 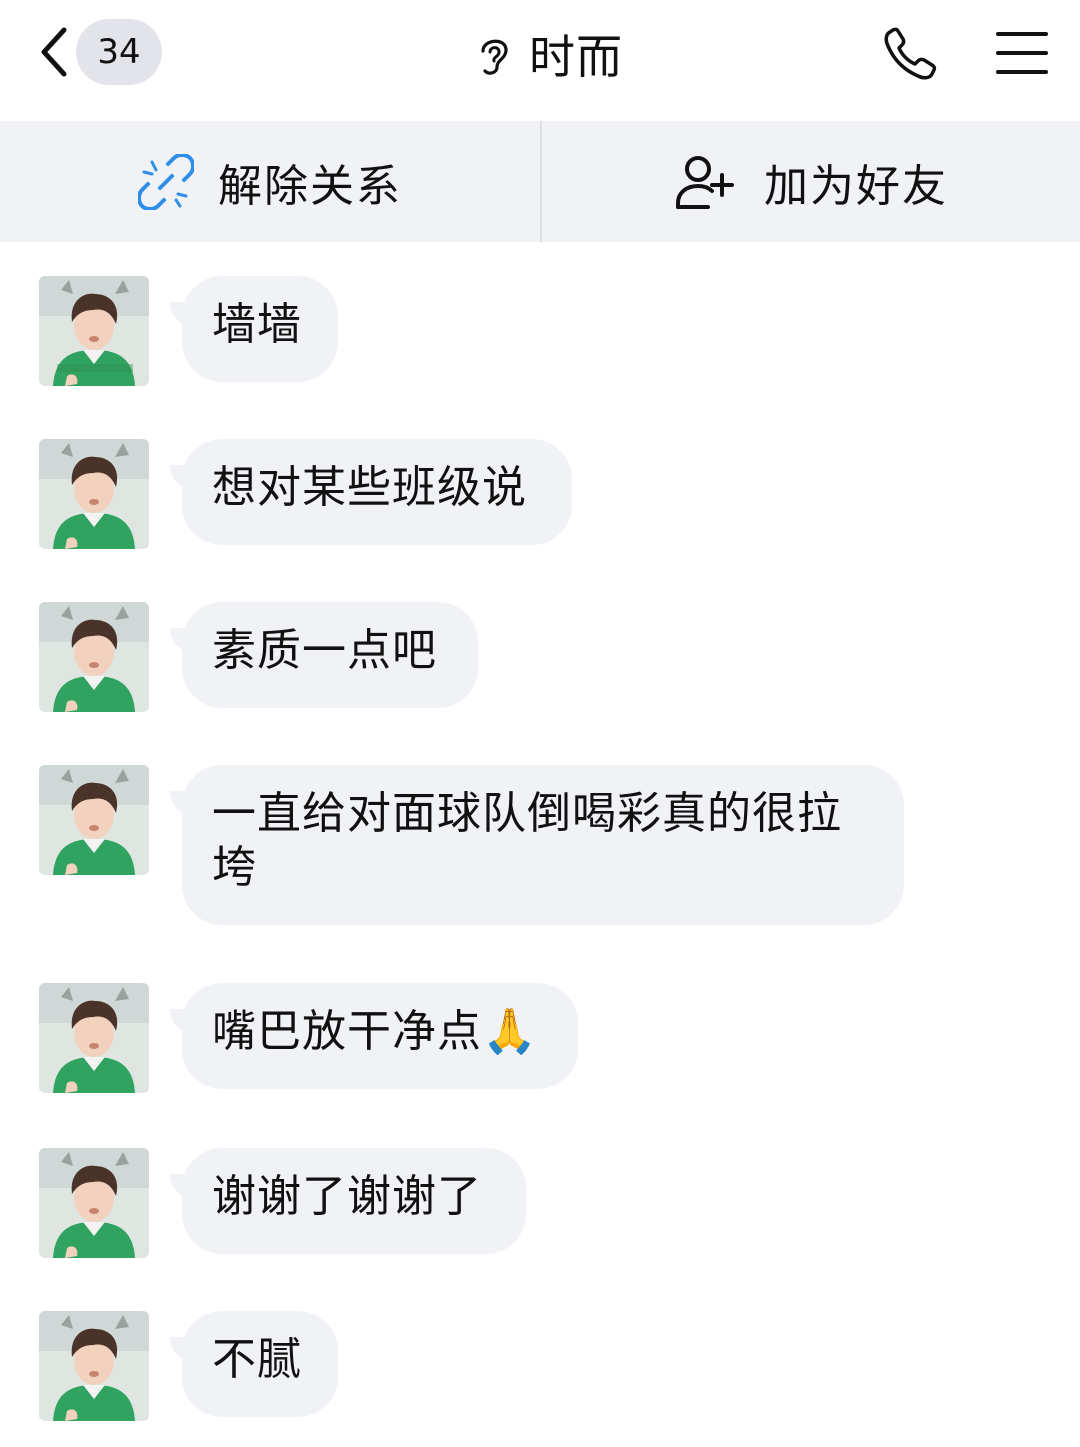 I want to click on message-text: 素质一点吧, so click(x=324, y=650).